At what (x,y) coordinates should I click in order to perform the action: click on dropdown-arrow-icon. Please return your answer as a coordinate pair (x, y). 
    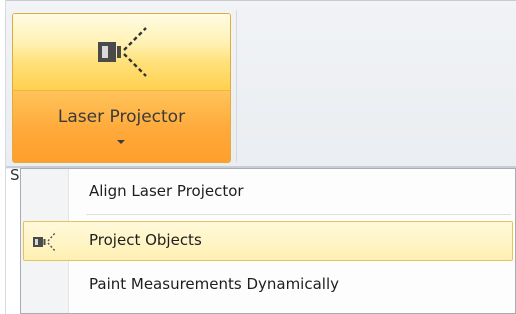
    Looking at the image, I should click on (121, 142).